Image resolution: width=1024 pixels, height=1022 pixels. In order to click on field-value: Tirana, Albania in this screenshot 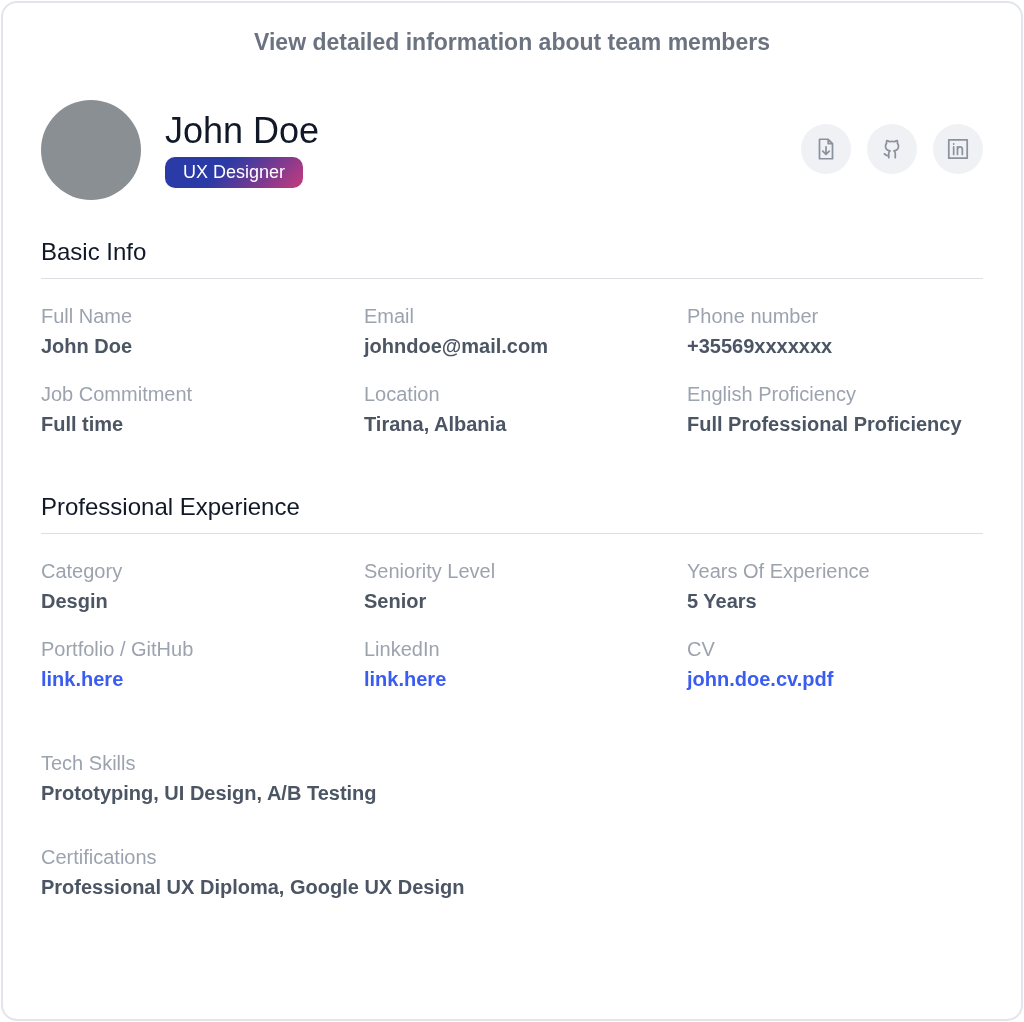, I will do `click(436, 424)`.